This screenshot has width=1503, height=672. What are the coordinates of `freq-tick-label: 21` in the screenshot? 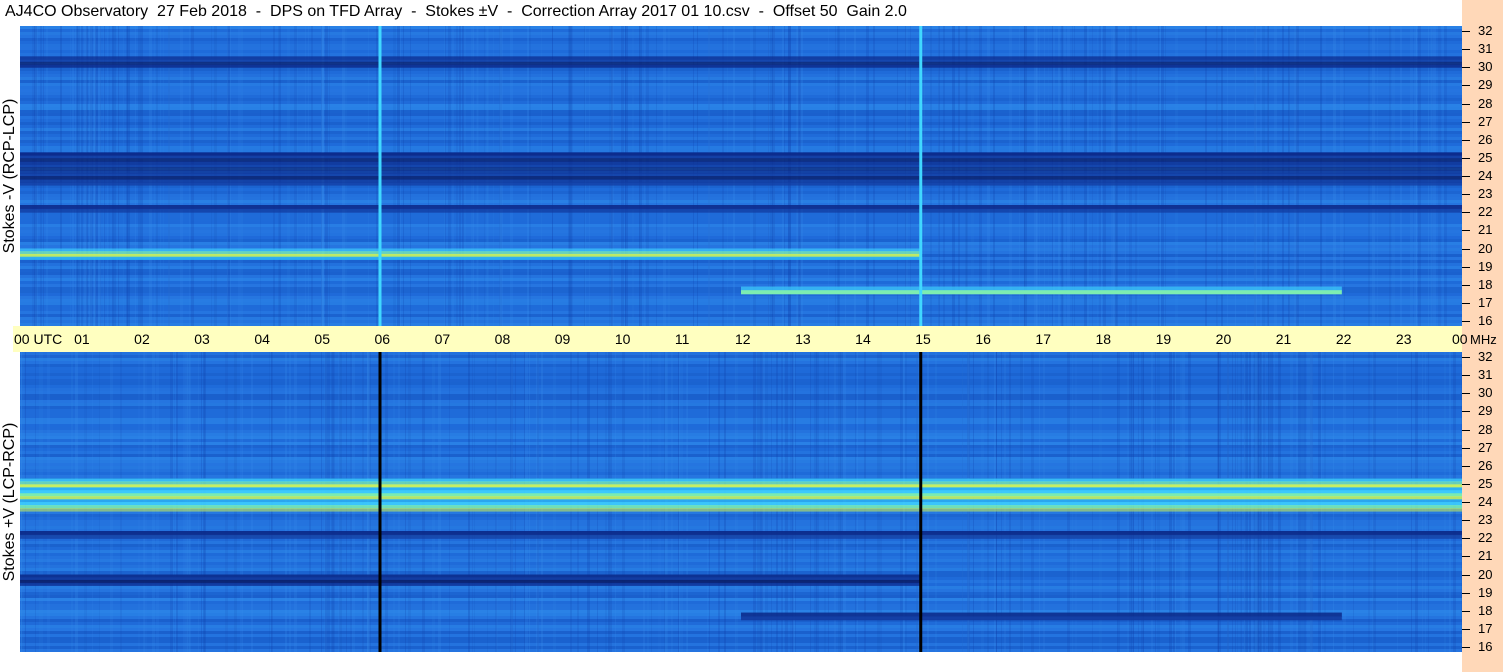 It's located at (1485, 229).